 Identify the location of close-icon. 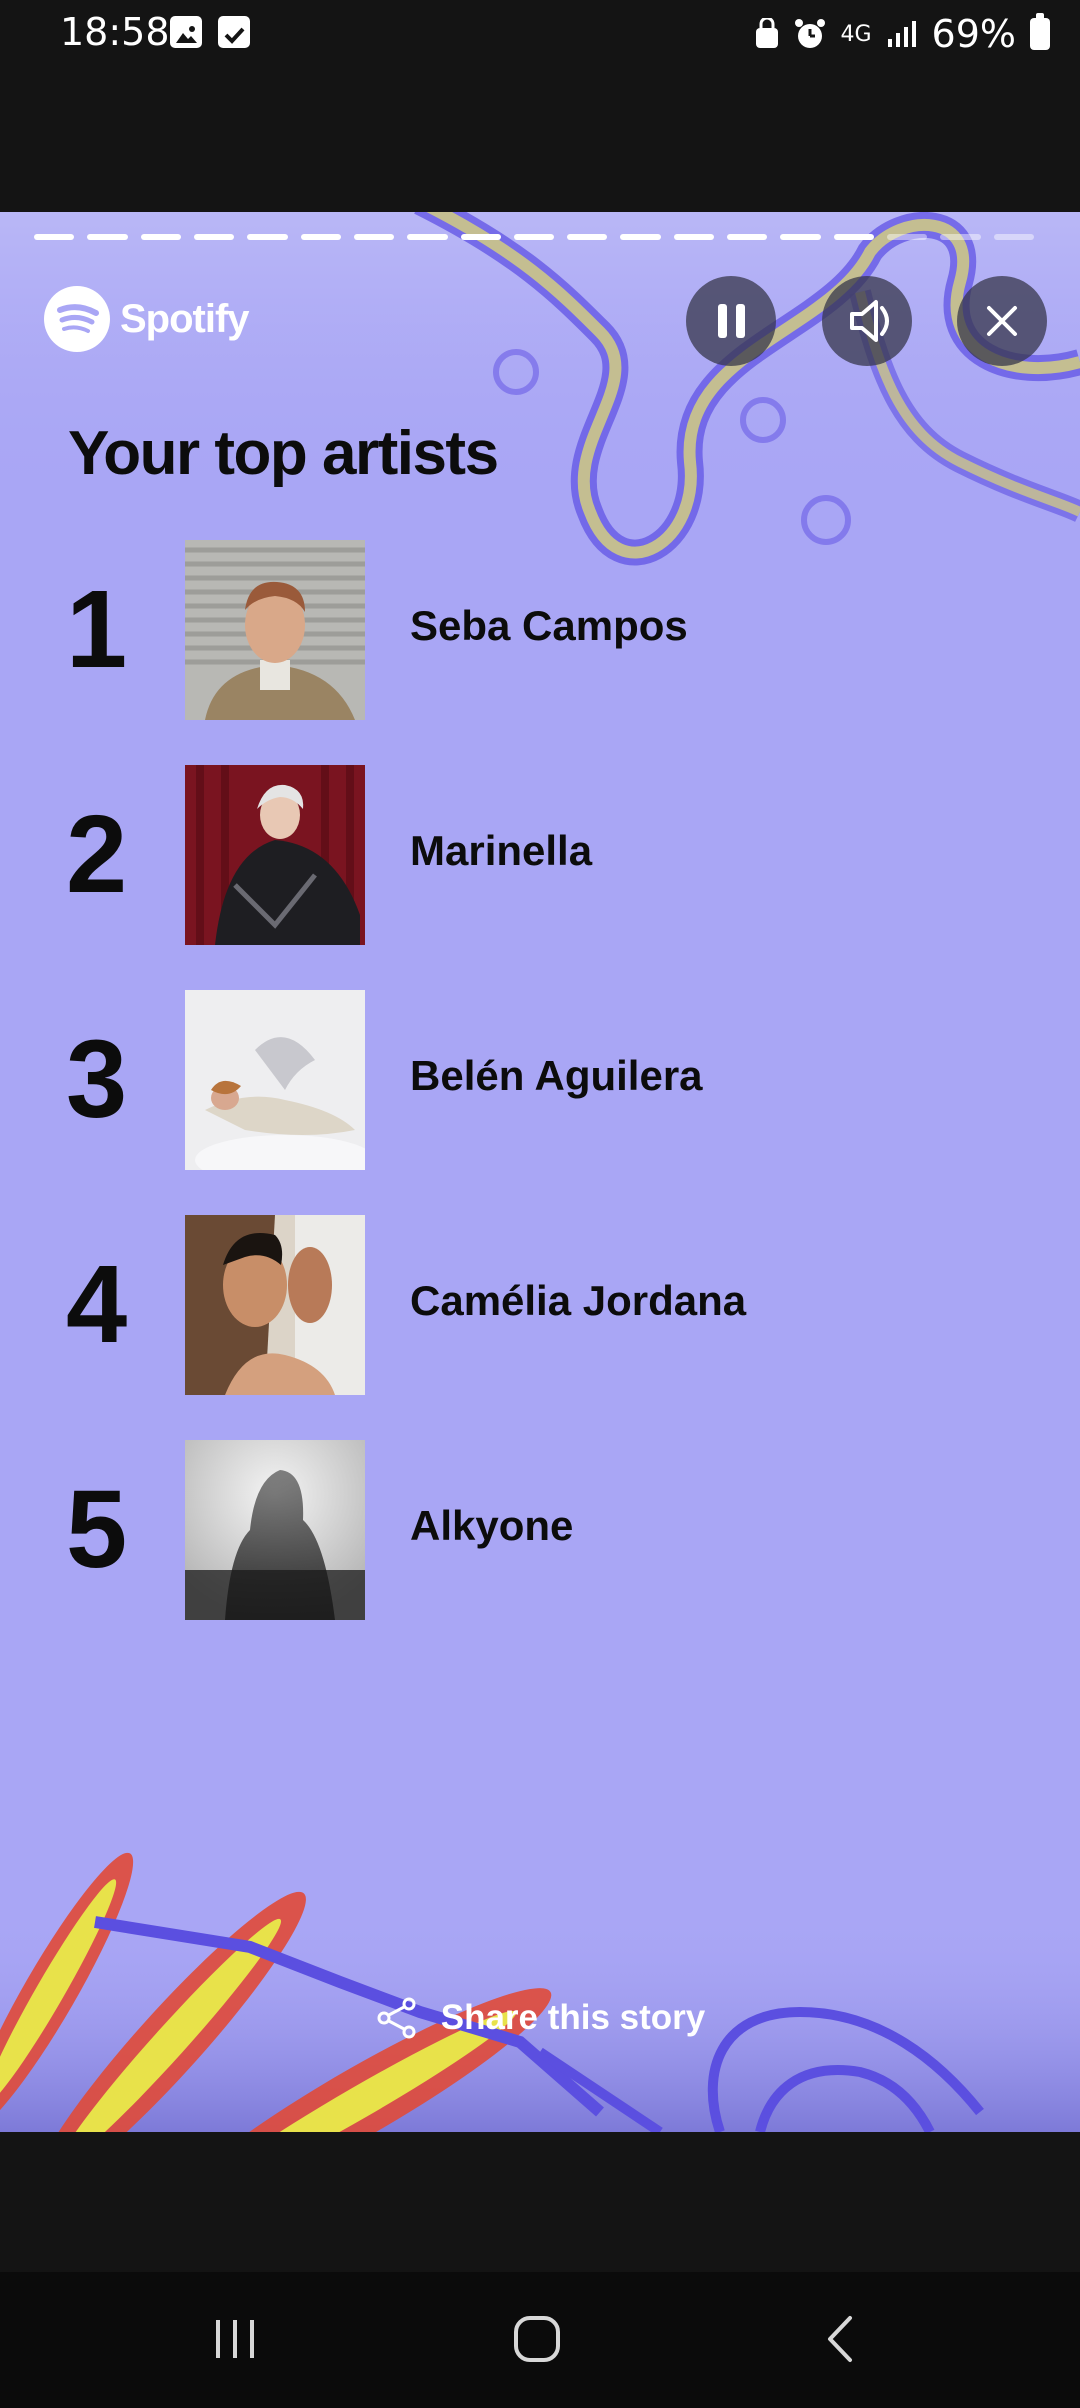
(1002, 321).